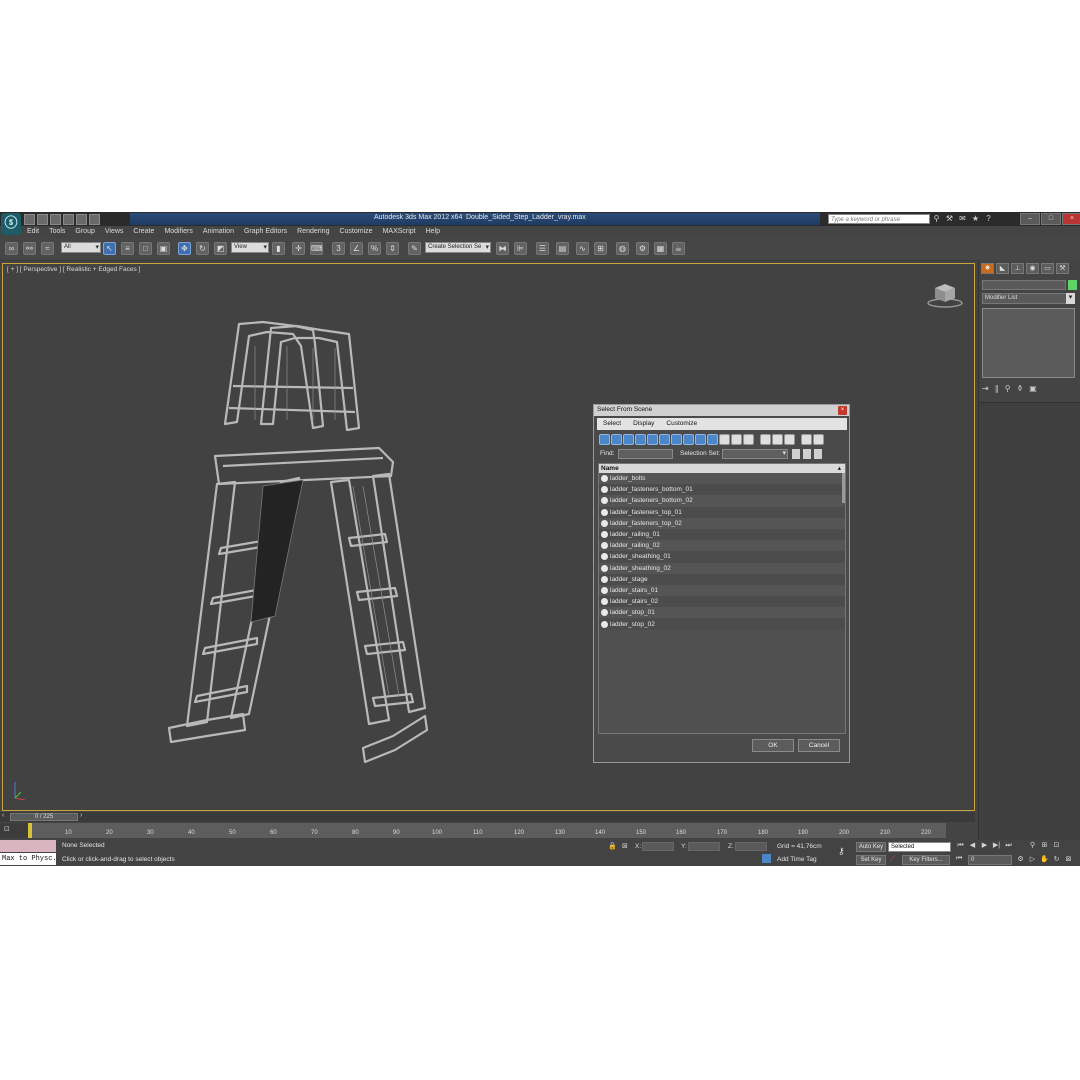 This screenshot has width=1080, height=1080. What do you see at coordinates (722, 523) in the screenshot?
I see `list-item: ladder_fasteners_top_02` at bounding box center [722, 523].